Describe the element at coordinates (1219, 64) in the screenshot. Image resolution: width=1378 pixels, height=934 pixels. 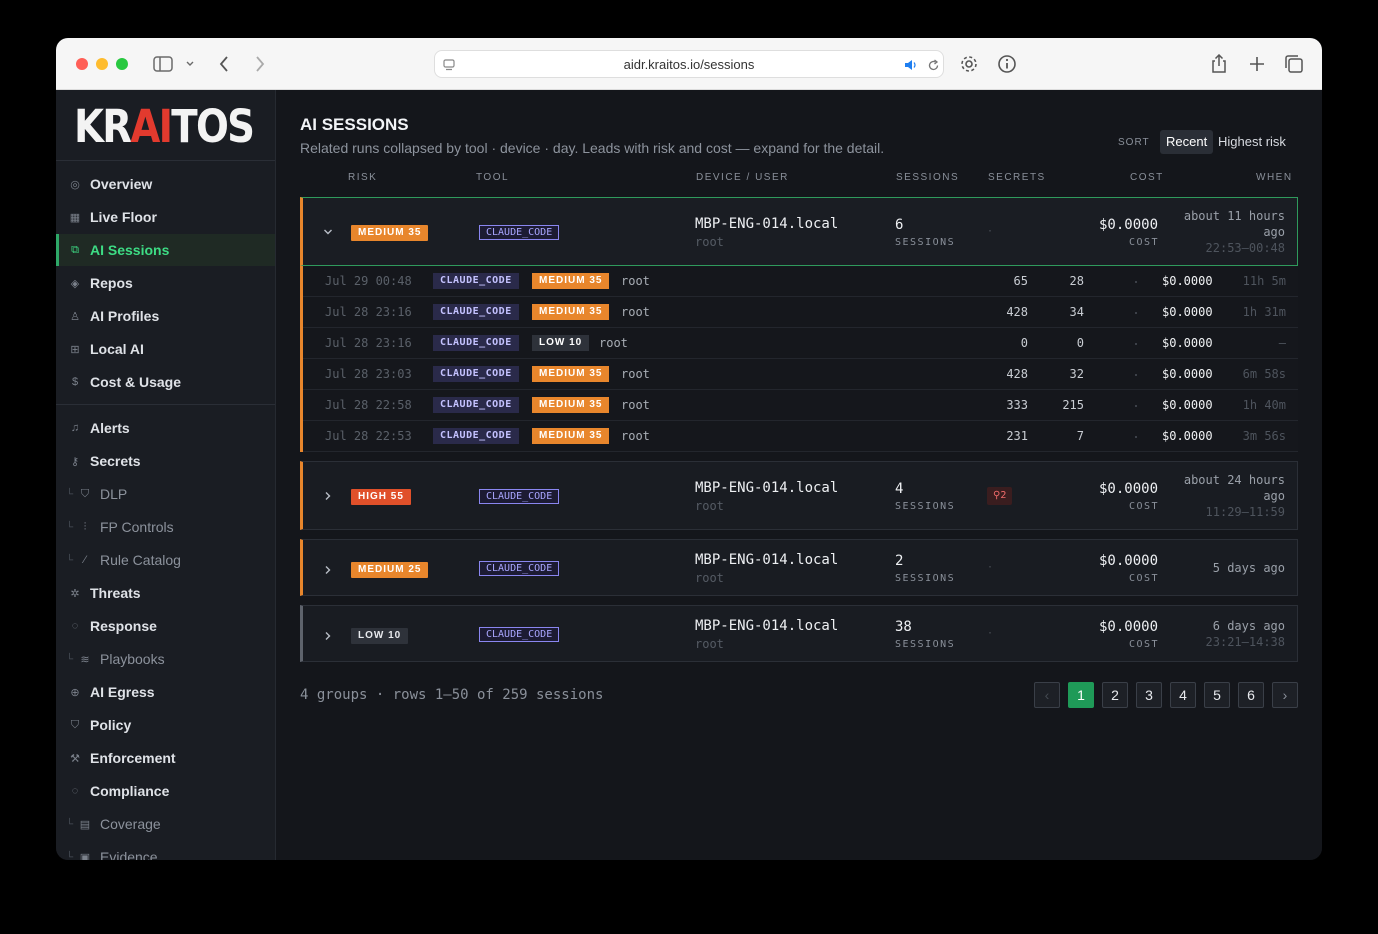
I see `share-icon` at that location.